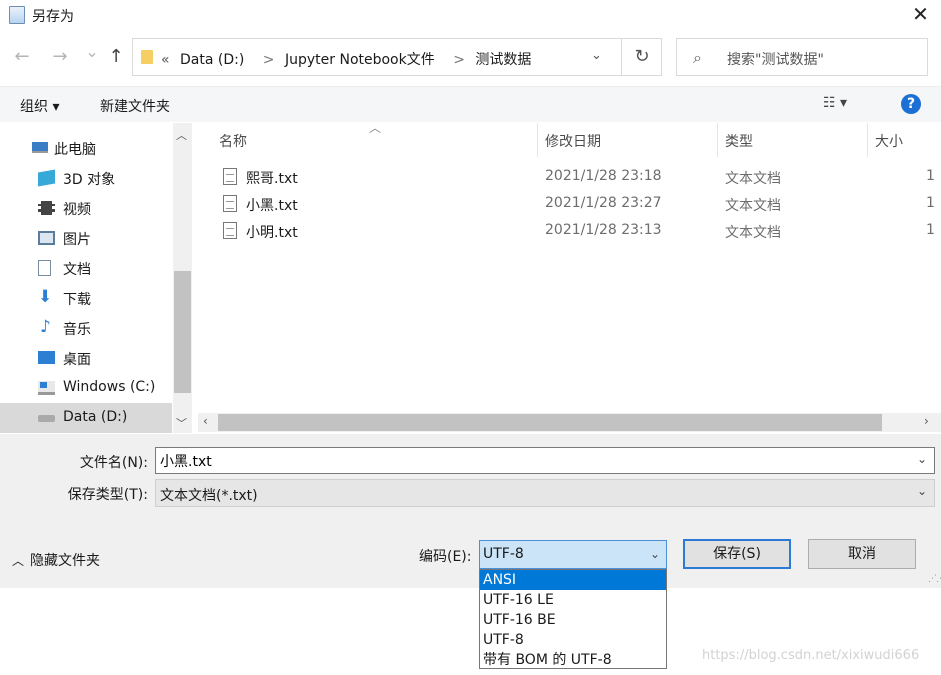  I want to click on column-header-type: 类型, so click(739, 140).